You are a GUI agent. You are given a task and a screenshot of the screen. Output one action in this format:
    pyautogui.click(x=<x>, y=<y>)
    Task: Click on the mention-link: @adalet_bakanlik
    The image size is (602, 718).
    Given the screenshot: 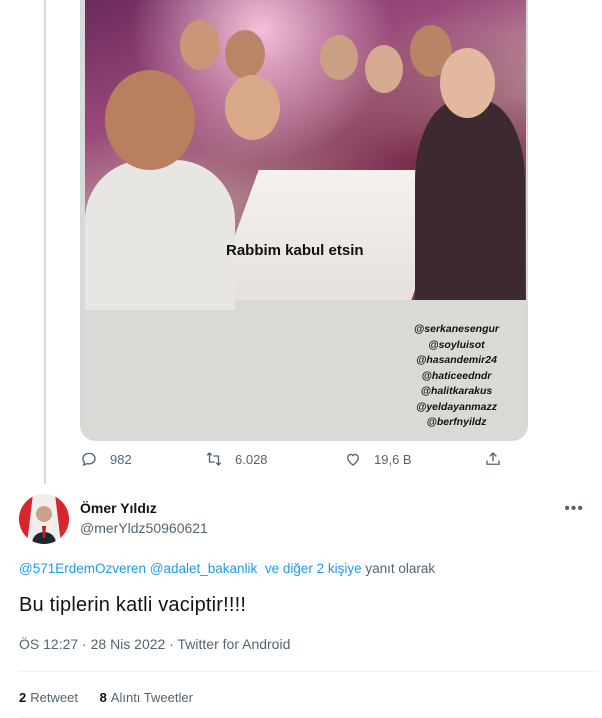 What is the action you would take?
    pyautogui.click(x=204, y=568)
    